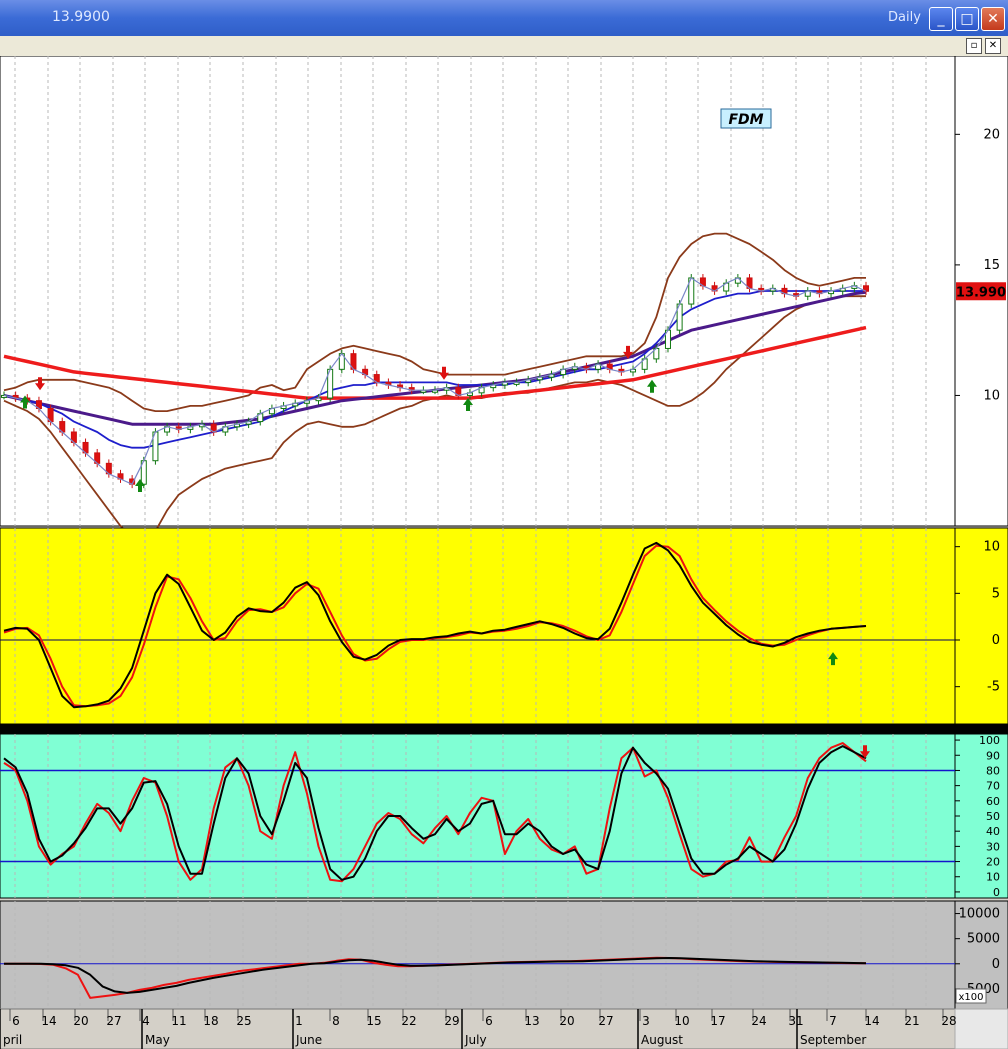 The width and height of the screenshot is (1008, 1049). What do you see at coordinates (981, 626) in the screenshot?
I see `pane-1-axis-background` at bounding box center [981, 626].